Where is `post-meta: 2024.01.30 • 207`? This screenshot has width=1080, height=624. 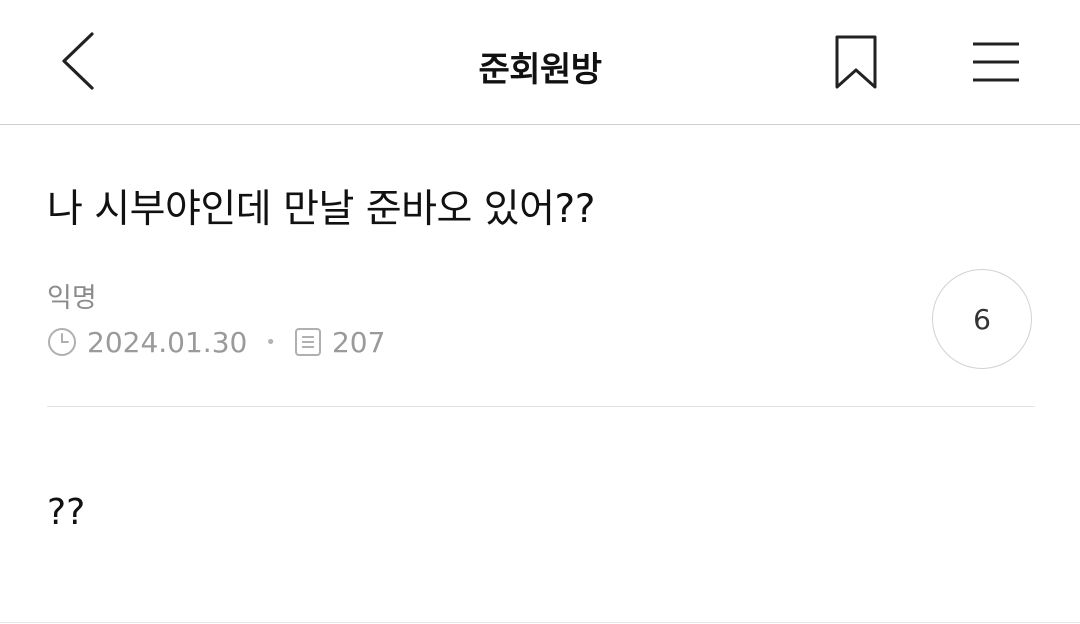
post-meta: 2024.01.30 • 207 is located at coordinates (216, 342).